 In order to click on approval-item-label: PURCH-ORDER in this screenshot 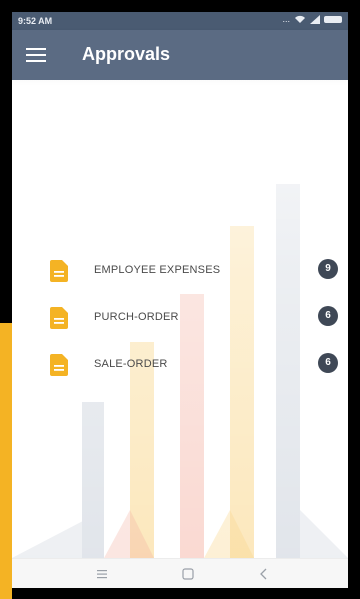, I will do `click(136, 317)`.